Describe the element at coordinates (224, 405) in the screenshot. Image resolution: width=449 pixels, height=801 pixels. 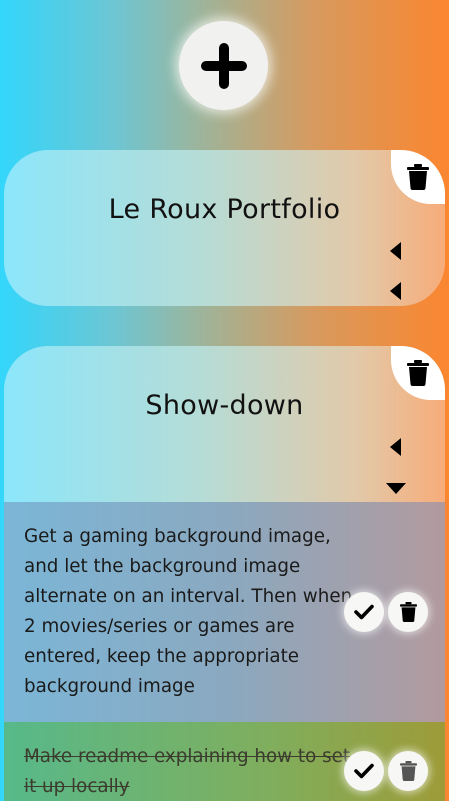
I see `project-title: Show-down` at that location.